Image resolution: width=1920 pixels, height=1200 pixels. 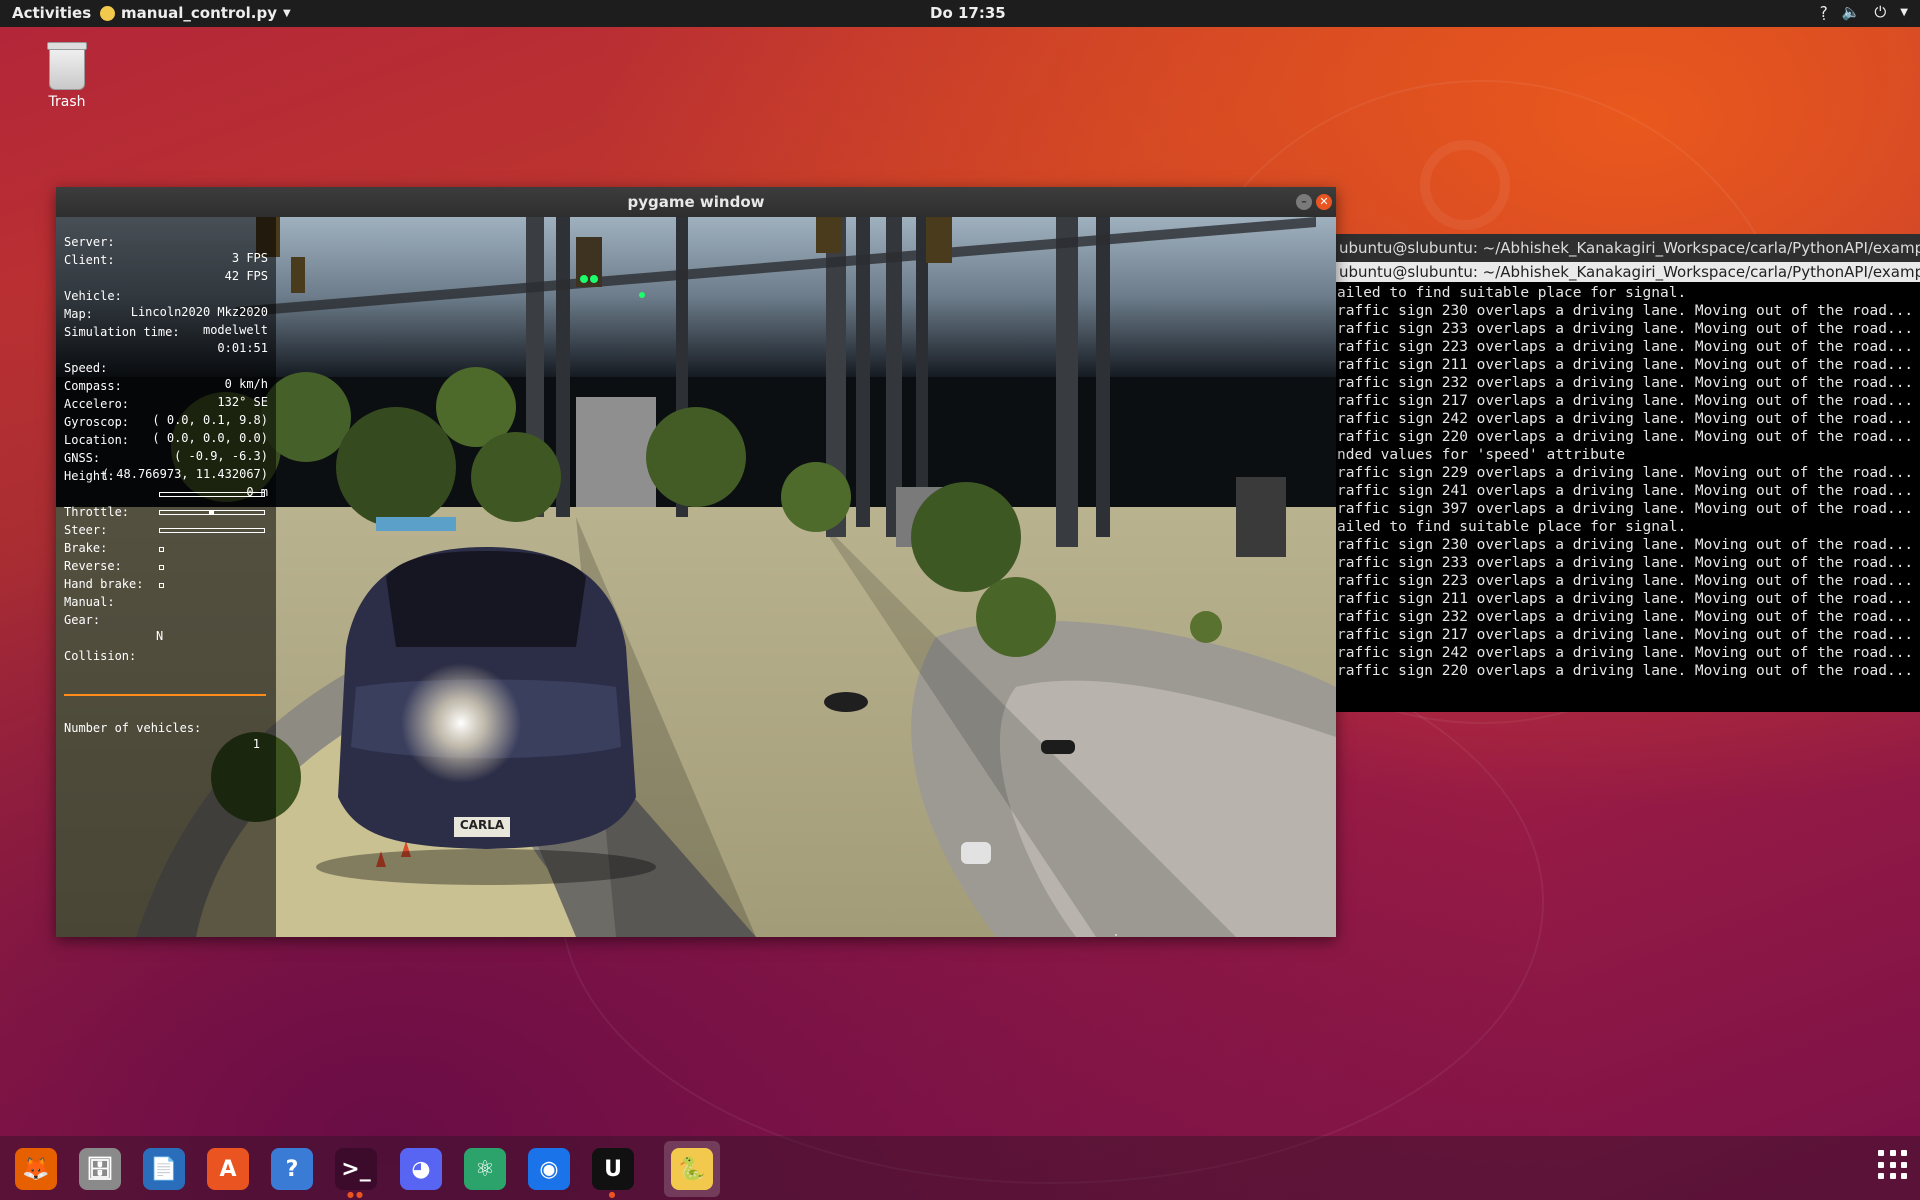 I want to click on minimize-button: –, so click(x=1304, y=202).